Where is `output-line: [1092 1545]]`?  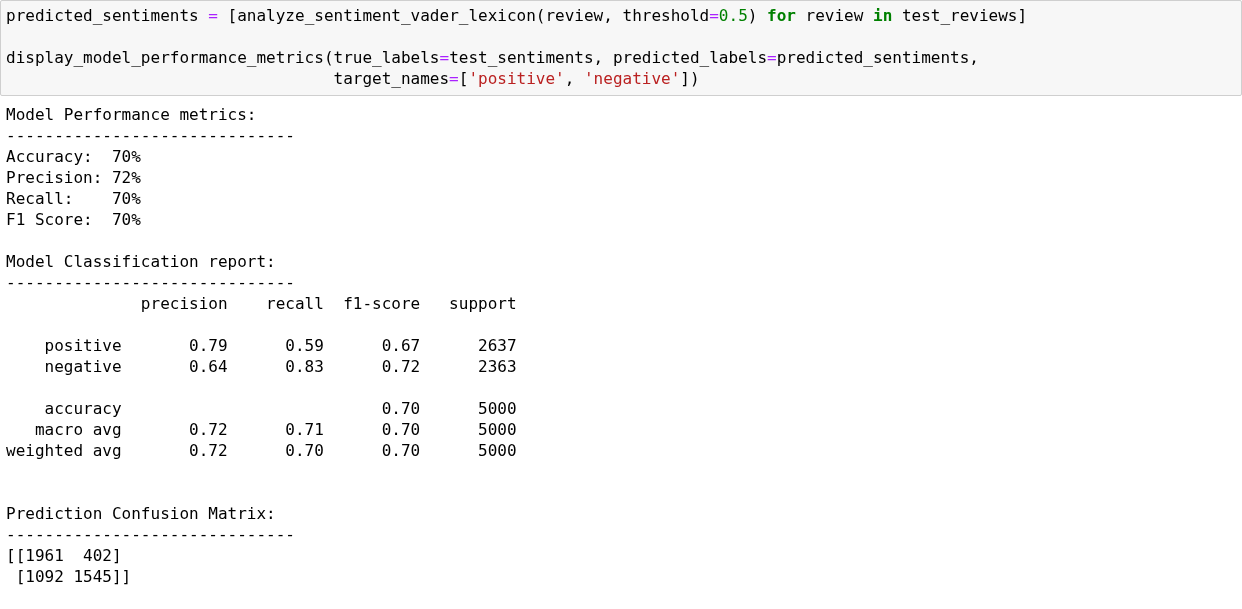
output-line: [1092 1545]] is located at coordinates (73, 576).